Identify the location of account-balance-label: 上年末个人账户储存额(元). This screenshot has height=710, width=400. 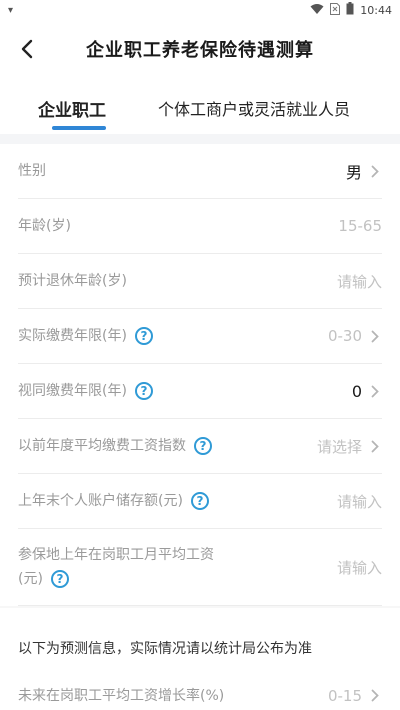
(100, 501).